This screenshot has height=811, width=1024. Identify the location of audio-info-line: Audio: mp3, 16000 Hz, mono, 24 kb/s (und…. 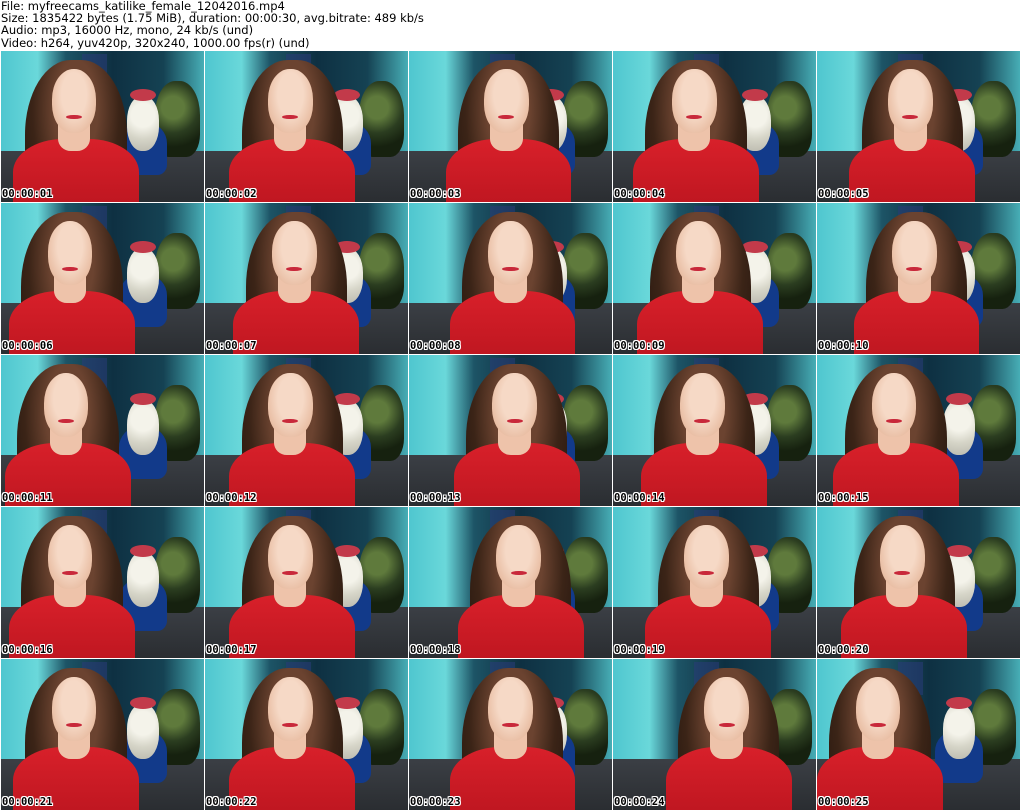
(127, 30).